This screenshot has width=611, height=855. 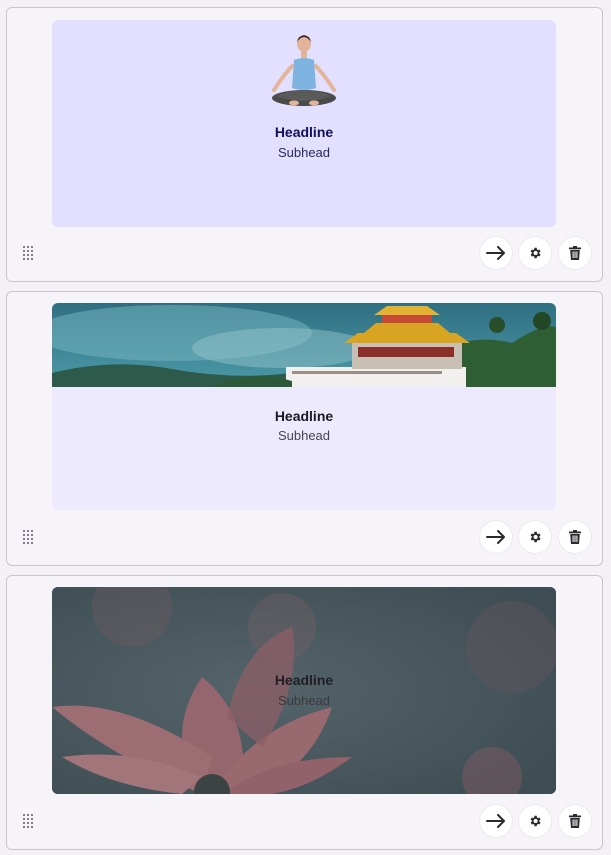 I want to click on meditation-person-image, so click(x=304, y=70).